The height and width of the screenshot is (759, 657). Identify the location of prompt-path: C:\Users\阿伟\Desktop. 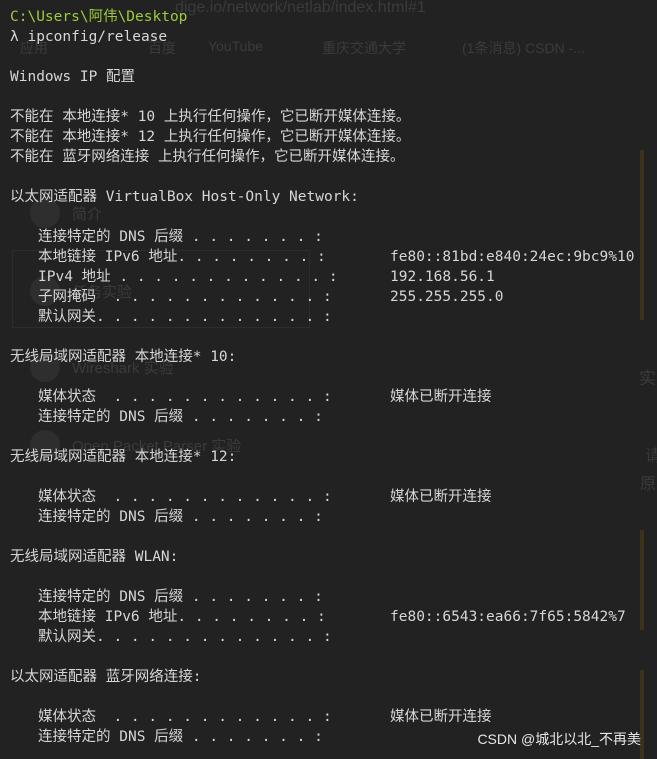
(99, 17).